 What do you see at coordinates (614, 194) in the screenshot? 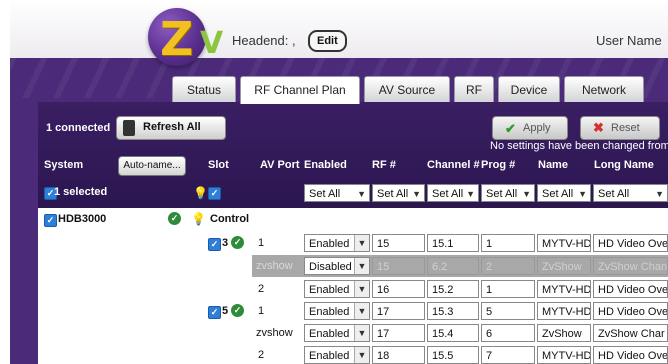
I see `set-all-long-name-text: Set All` at bounding box center [614, 194].